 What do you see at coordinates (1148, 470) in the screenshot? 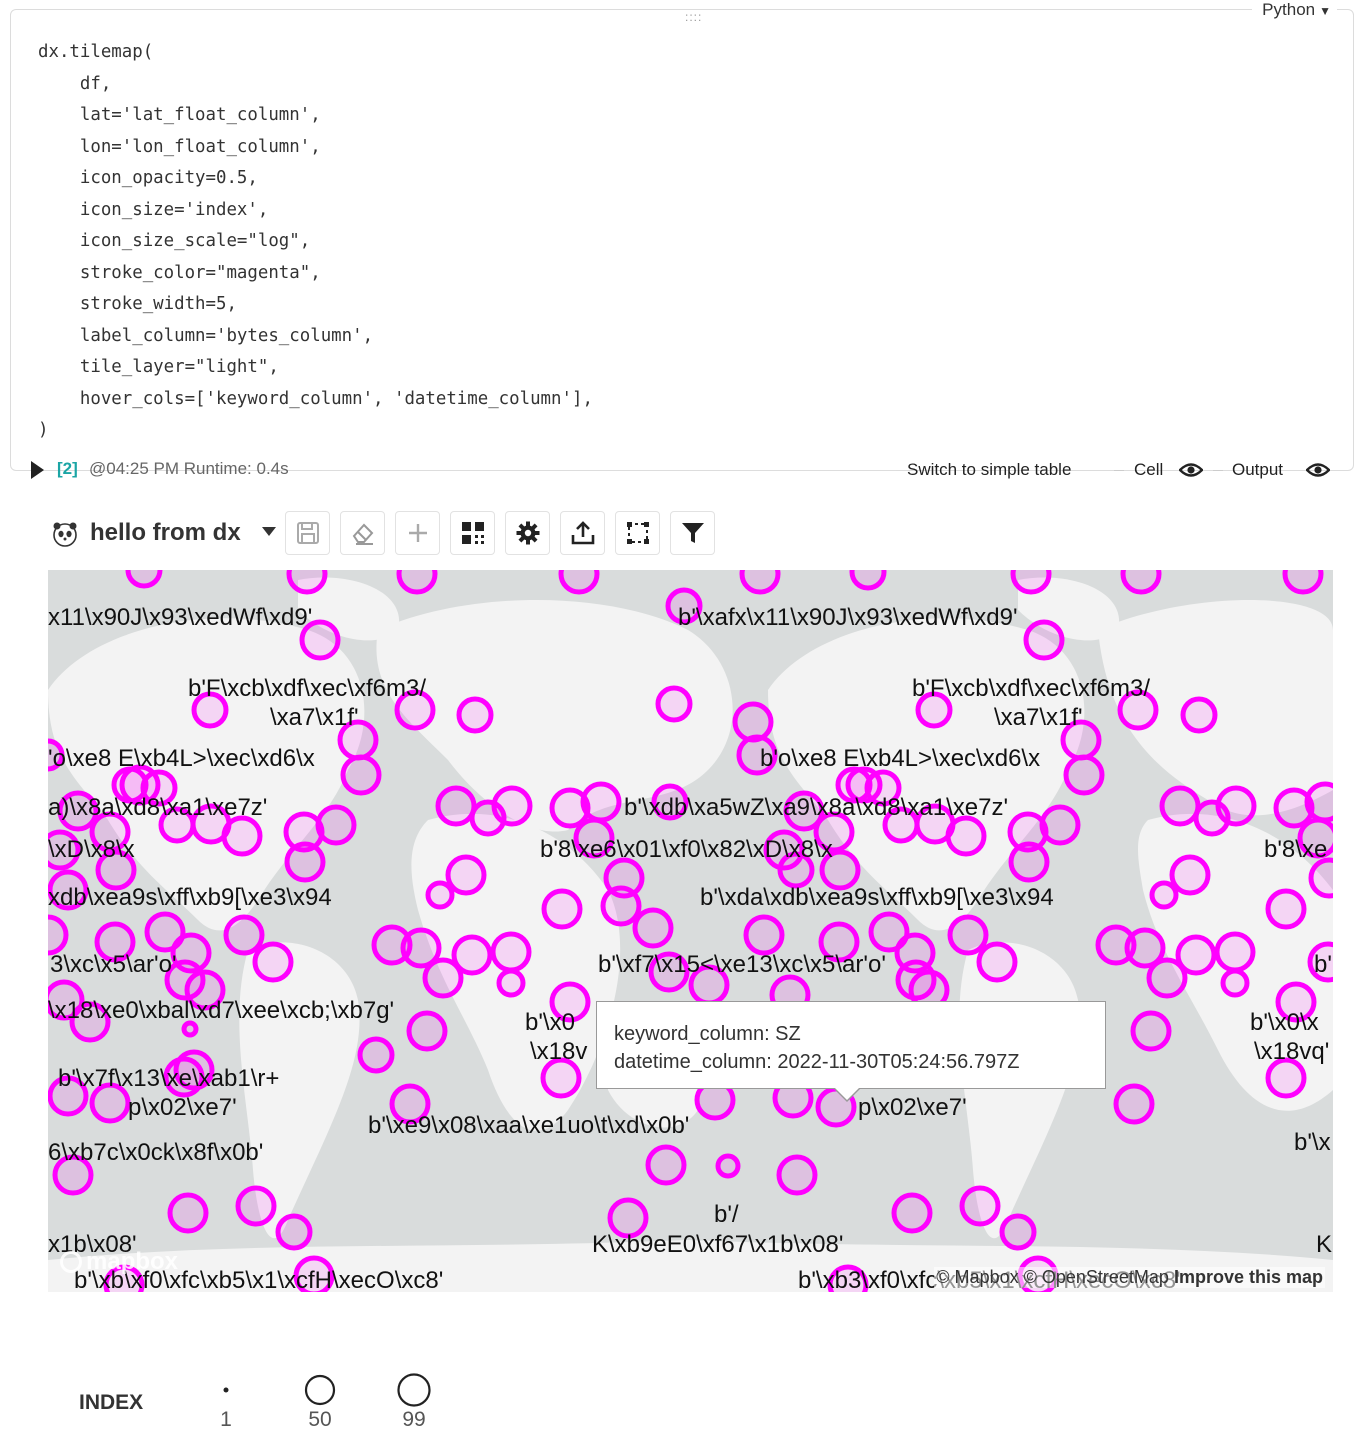
I see `cell-toggle-label: Cell` at bounding box center [1148, 470].